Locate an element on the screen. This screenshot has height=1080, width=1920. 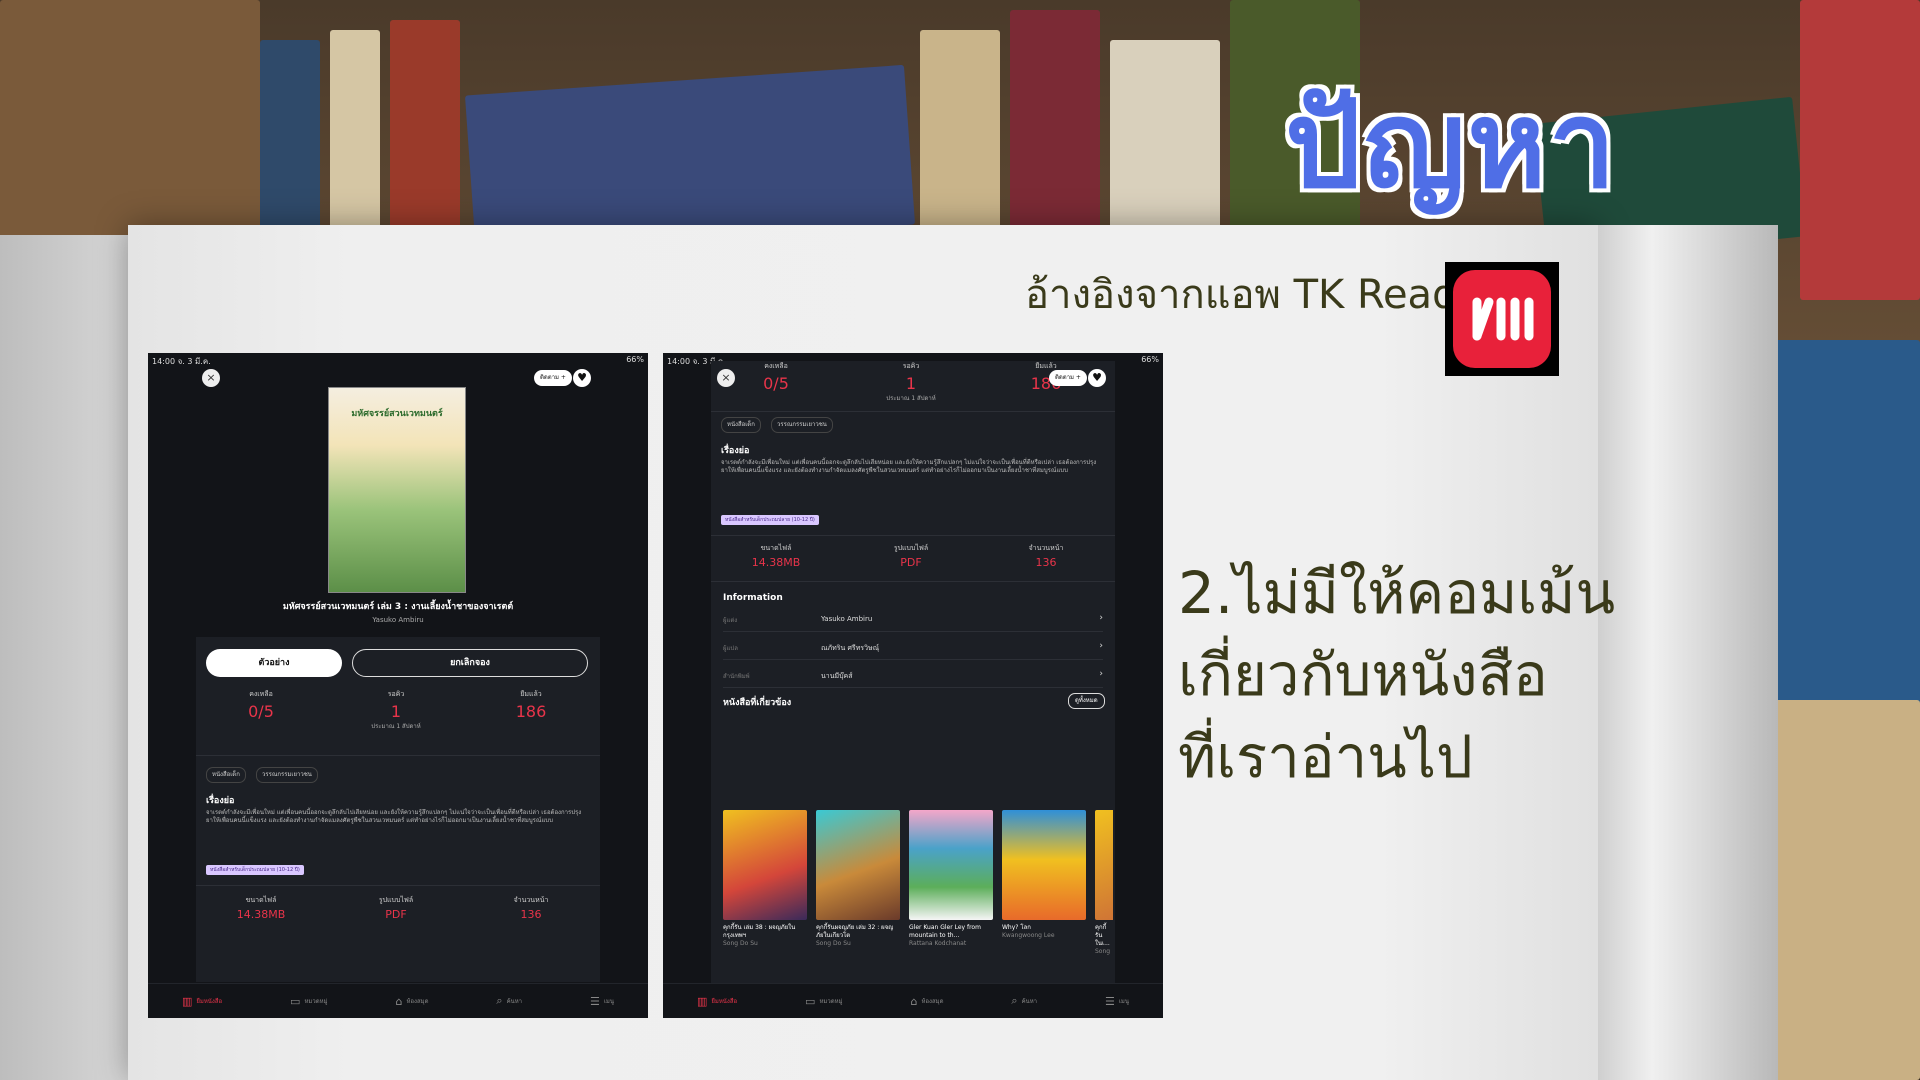
related-book-author: Song is located at coordinates (1103, 951).